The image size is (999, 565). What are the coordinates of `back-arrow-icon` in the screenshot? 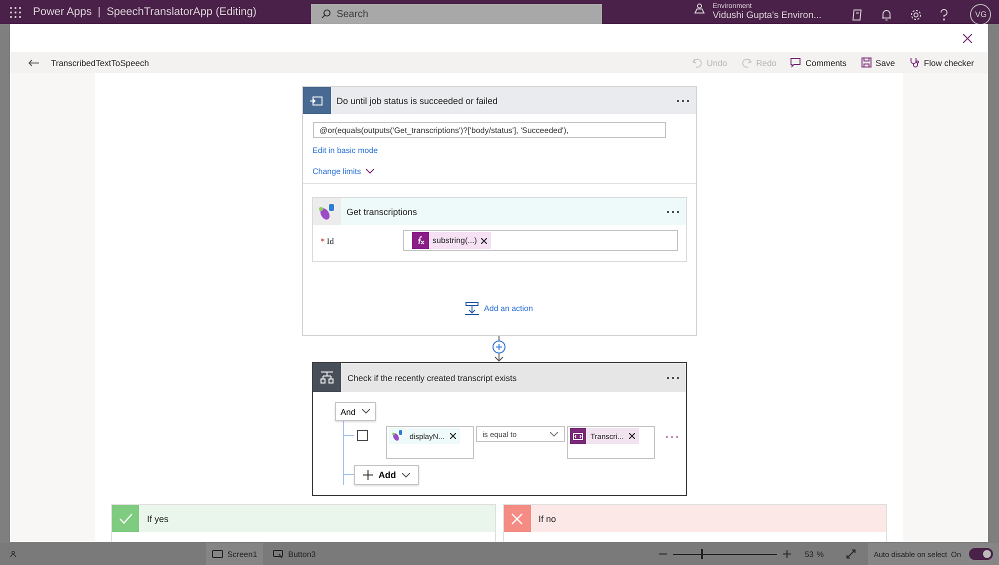 It's located at (33, 62).